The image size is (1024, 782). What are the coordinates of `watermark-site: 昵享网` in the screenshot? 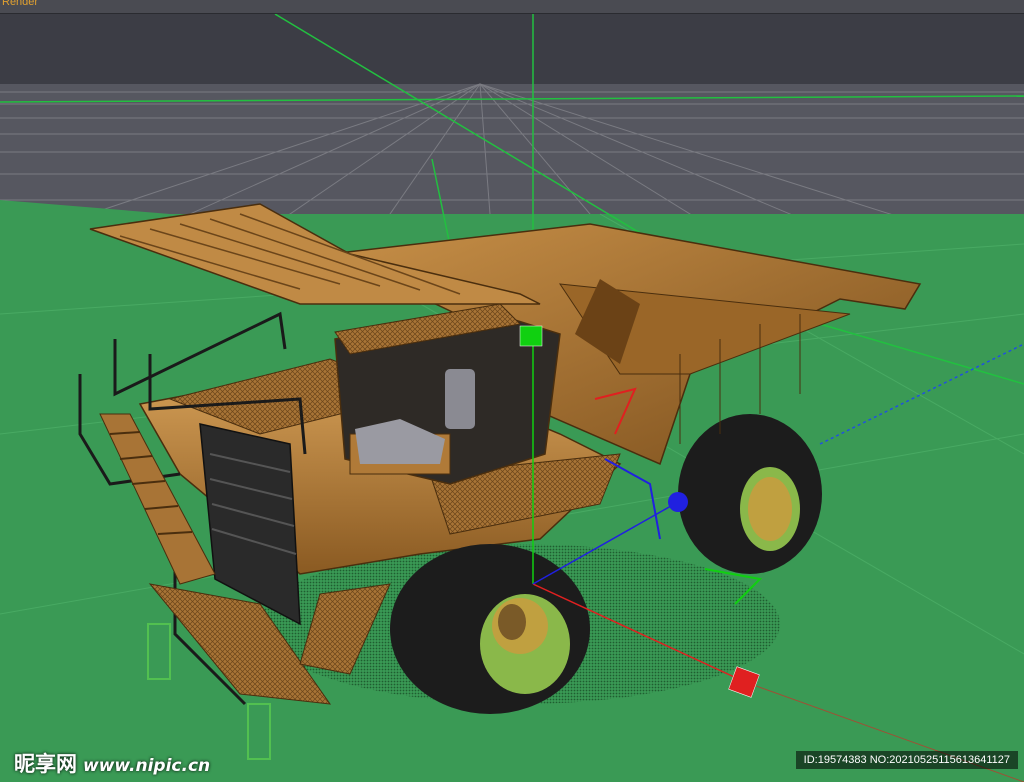 It's located at (45, 764).